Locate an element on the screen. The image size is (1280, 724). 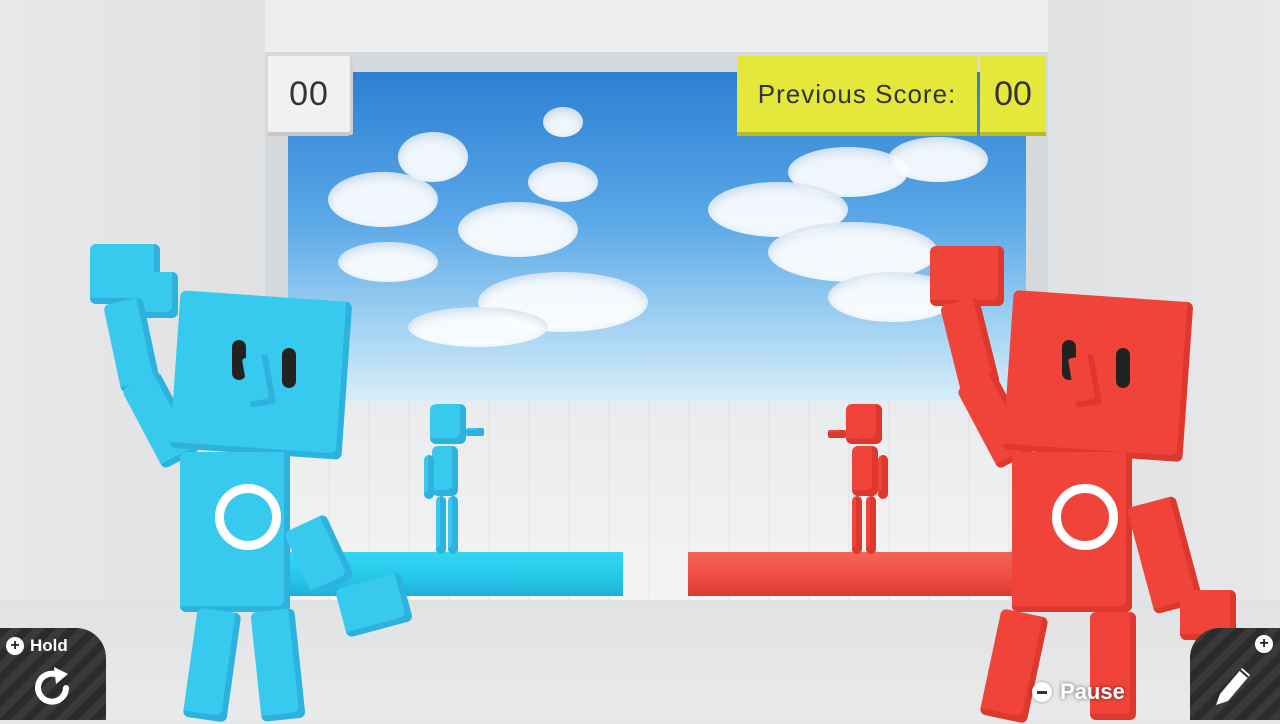
previous-score-label-box: Previous Score: is located at coordinates (857, 94).